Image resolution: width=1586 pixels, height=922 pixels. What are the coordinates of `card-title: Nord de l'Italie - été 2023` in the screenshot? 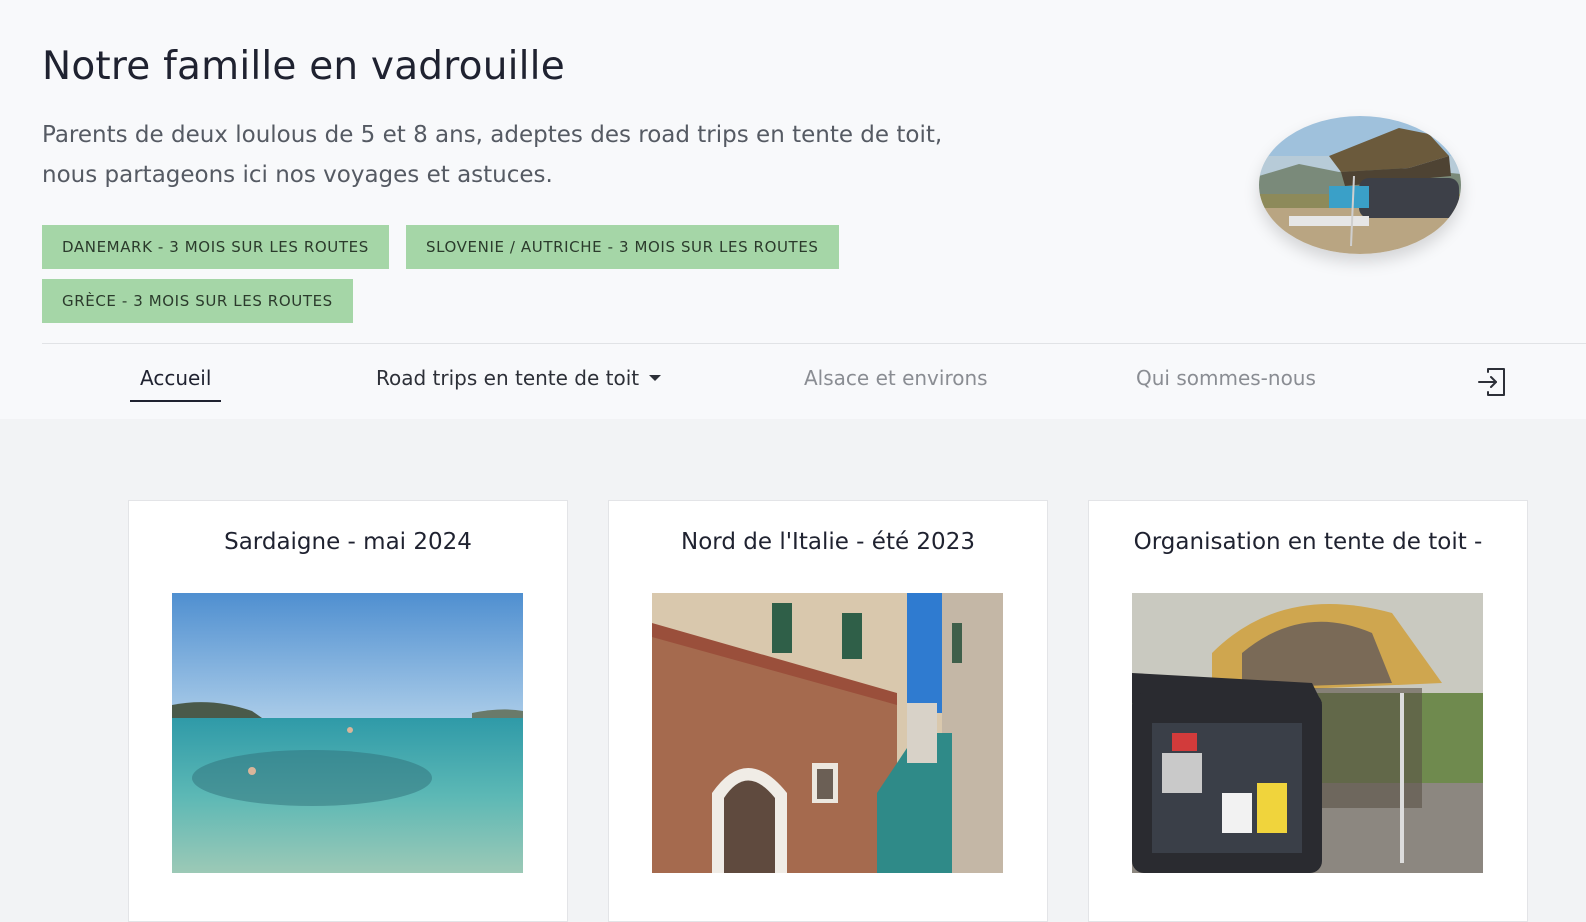 It's located at (828, 542).